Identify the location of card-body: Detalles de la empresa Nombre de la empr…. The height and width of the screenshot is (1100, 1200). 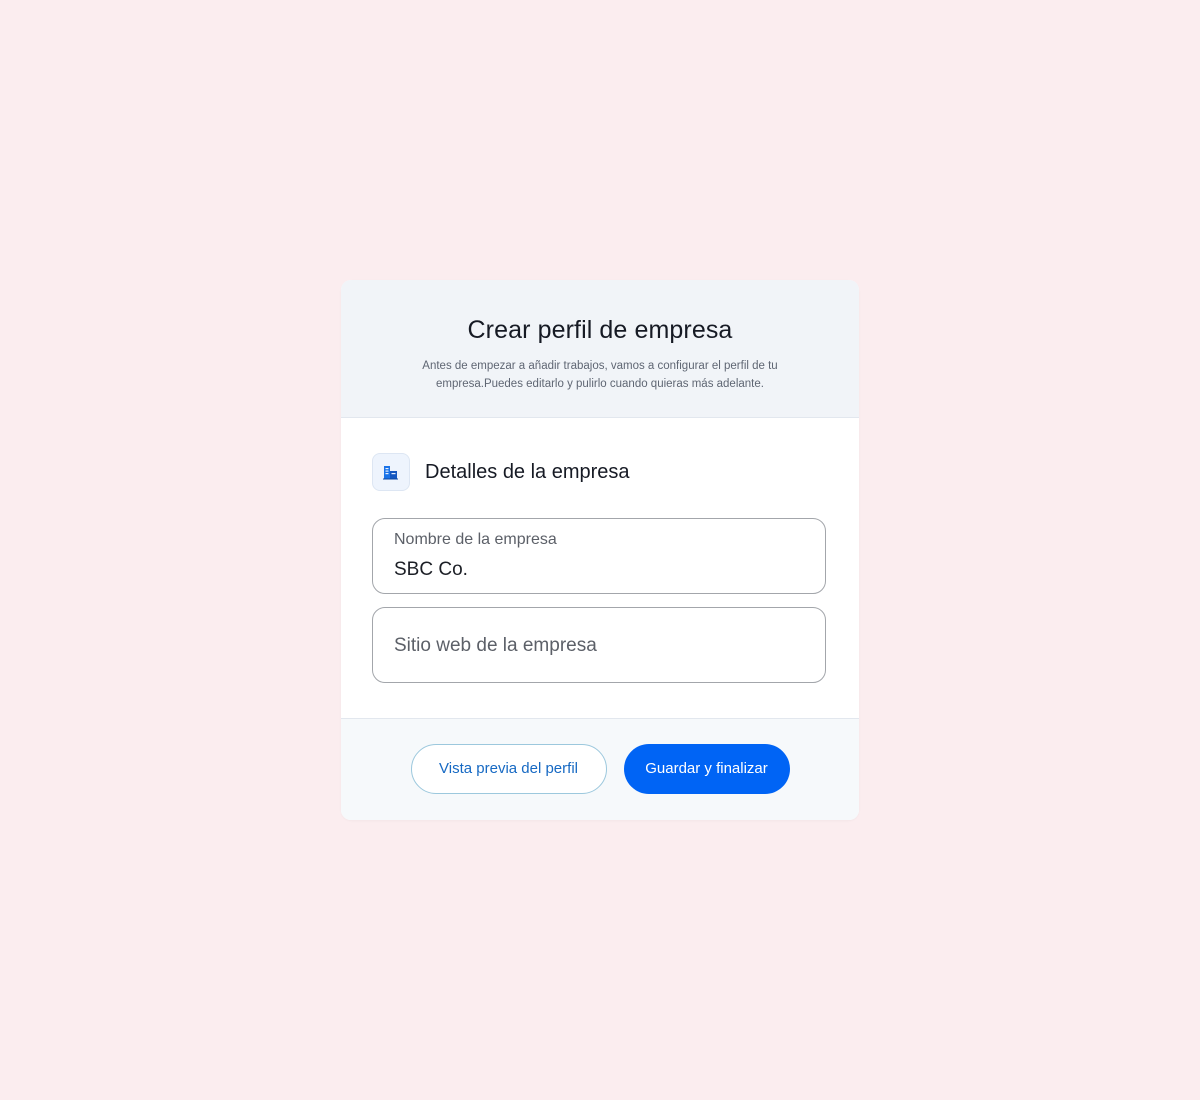
(600, 568).